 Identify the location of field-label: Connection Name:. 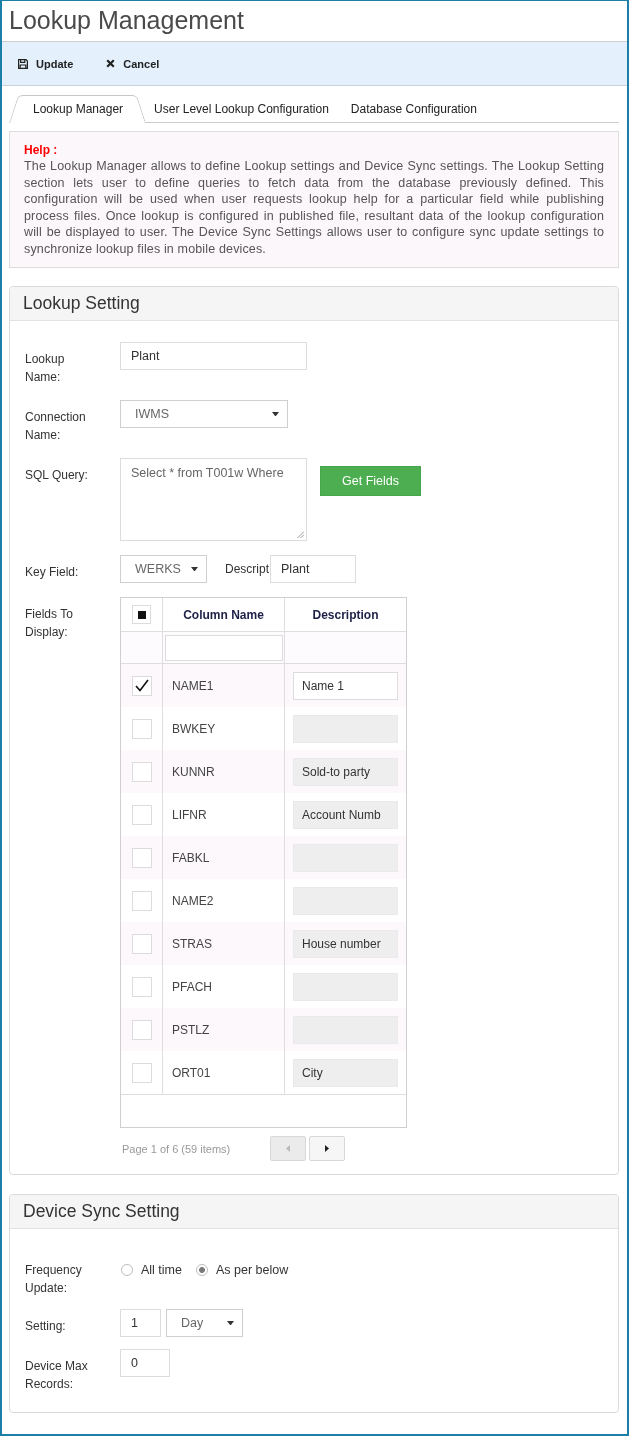
(56, 426).